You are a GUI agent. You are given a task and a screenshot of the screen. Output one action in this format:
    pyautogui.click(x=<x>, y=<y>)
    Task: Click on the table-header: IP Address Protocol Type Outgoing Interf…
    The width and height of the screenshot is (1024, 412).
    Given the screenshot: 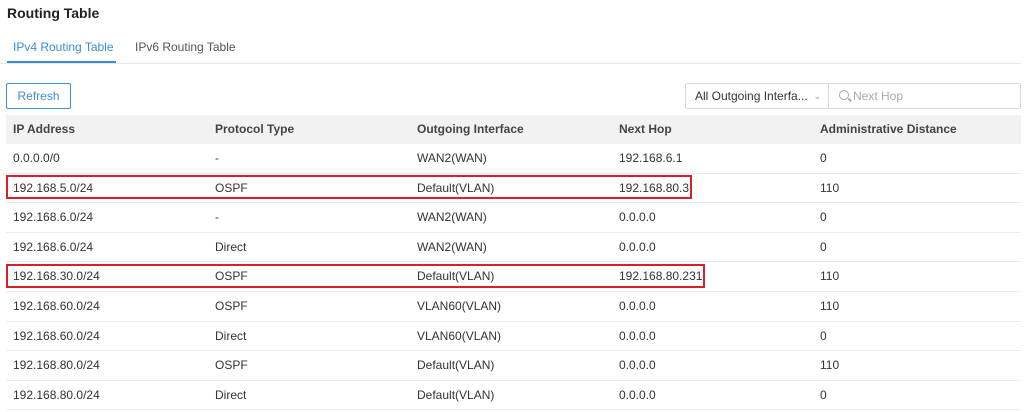 What is the action you would take?
    pyautogui.click(x=513, y=129)
    